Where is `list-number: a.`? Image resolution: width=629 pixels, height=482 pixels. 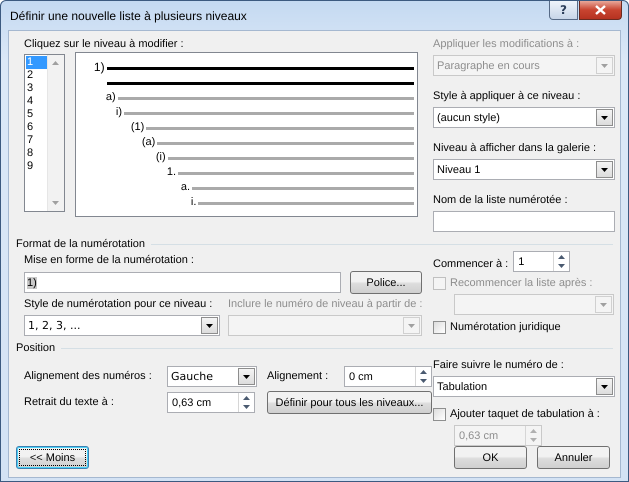 list-number: a. is located at coordinates (185, 187).